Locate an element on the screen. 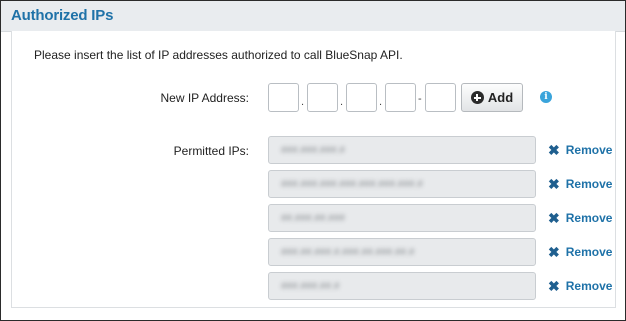 This screenshot has width=626, height=321. info-icon: i is located at coordinates (546, 97).